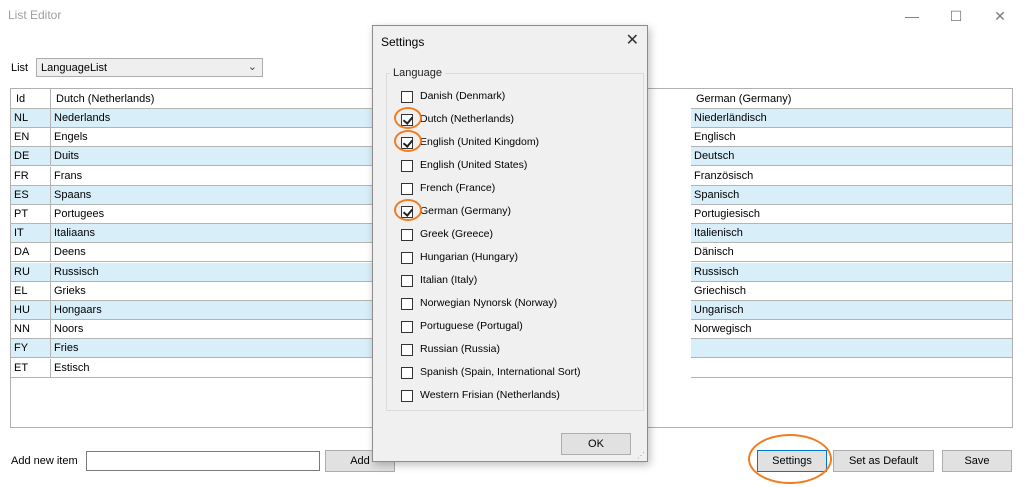 The image size is (1024, 487). What do you see at coordinates (883, 461) in the screenshot?
I see `set-as-default-button: Set as Default` at bounding box center [883, 461].